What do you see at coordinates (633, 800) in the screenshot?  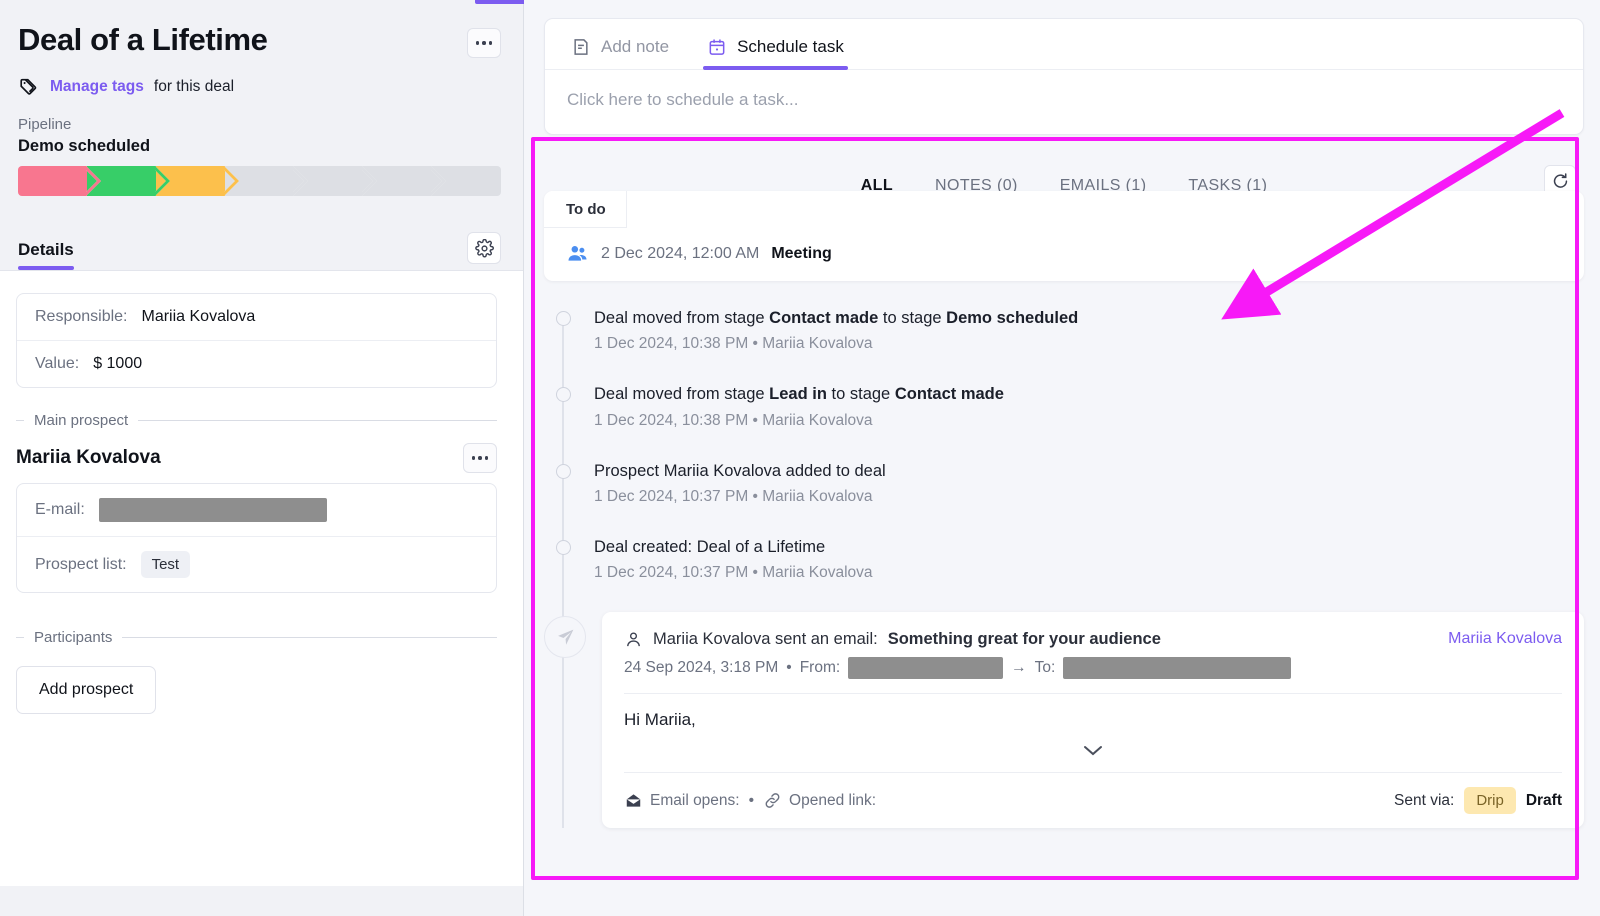 I see `envelope-open-icon` at bounding box center [633, 800].